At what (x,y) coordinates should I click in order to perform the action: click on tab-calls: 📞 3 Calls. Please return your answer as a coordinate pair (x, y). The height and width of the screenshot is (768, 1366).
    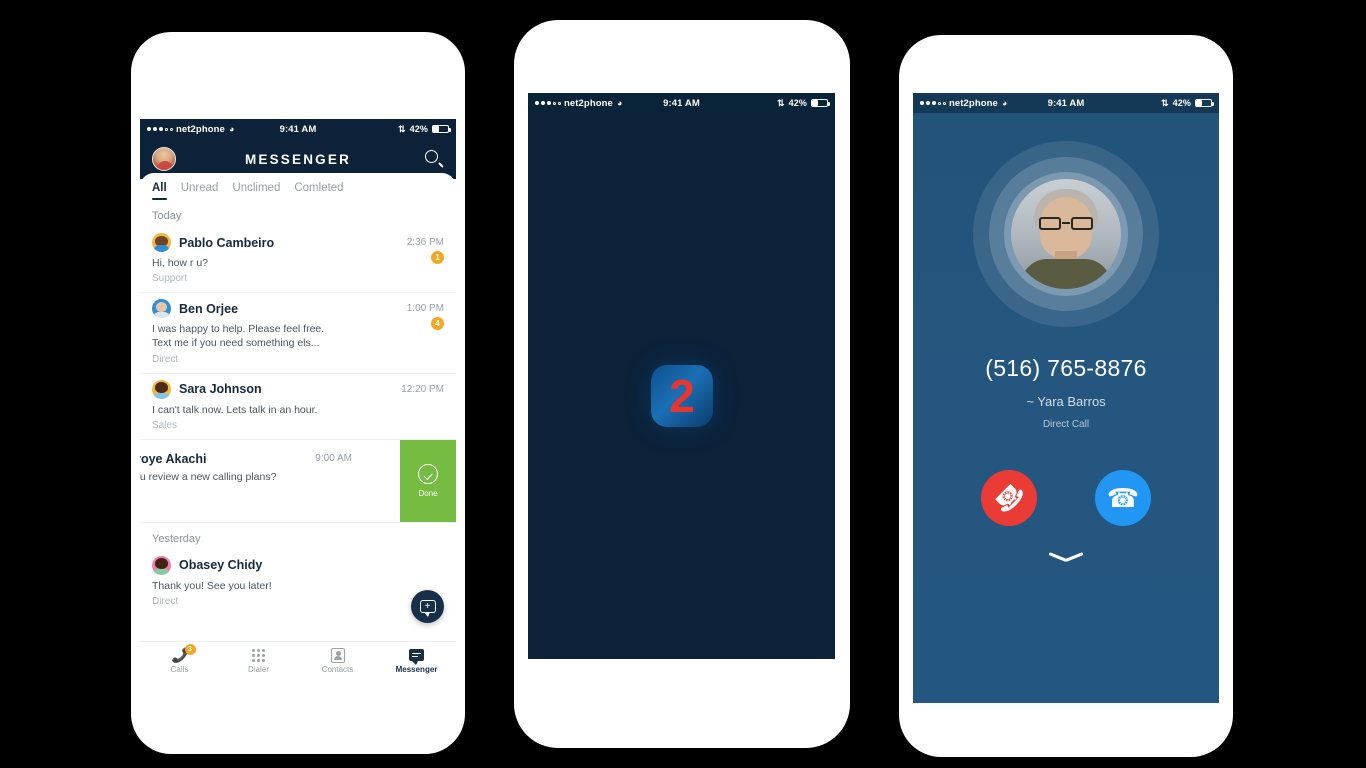
    Looking at the image, I should click on (179, 659).